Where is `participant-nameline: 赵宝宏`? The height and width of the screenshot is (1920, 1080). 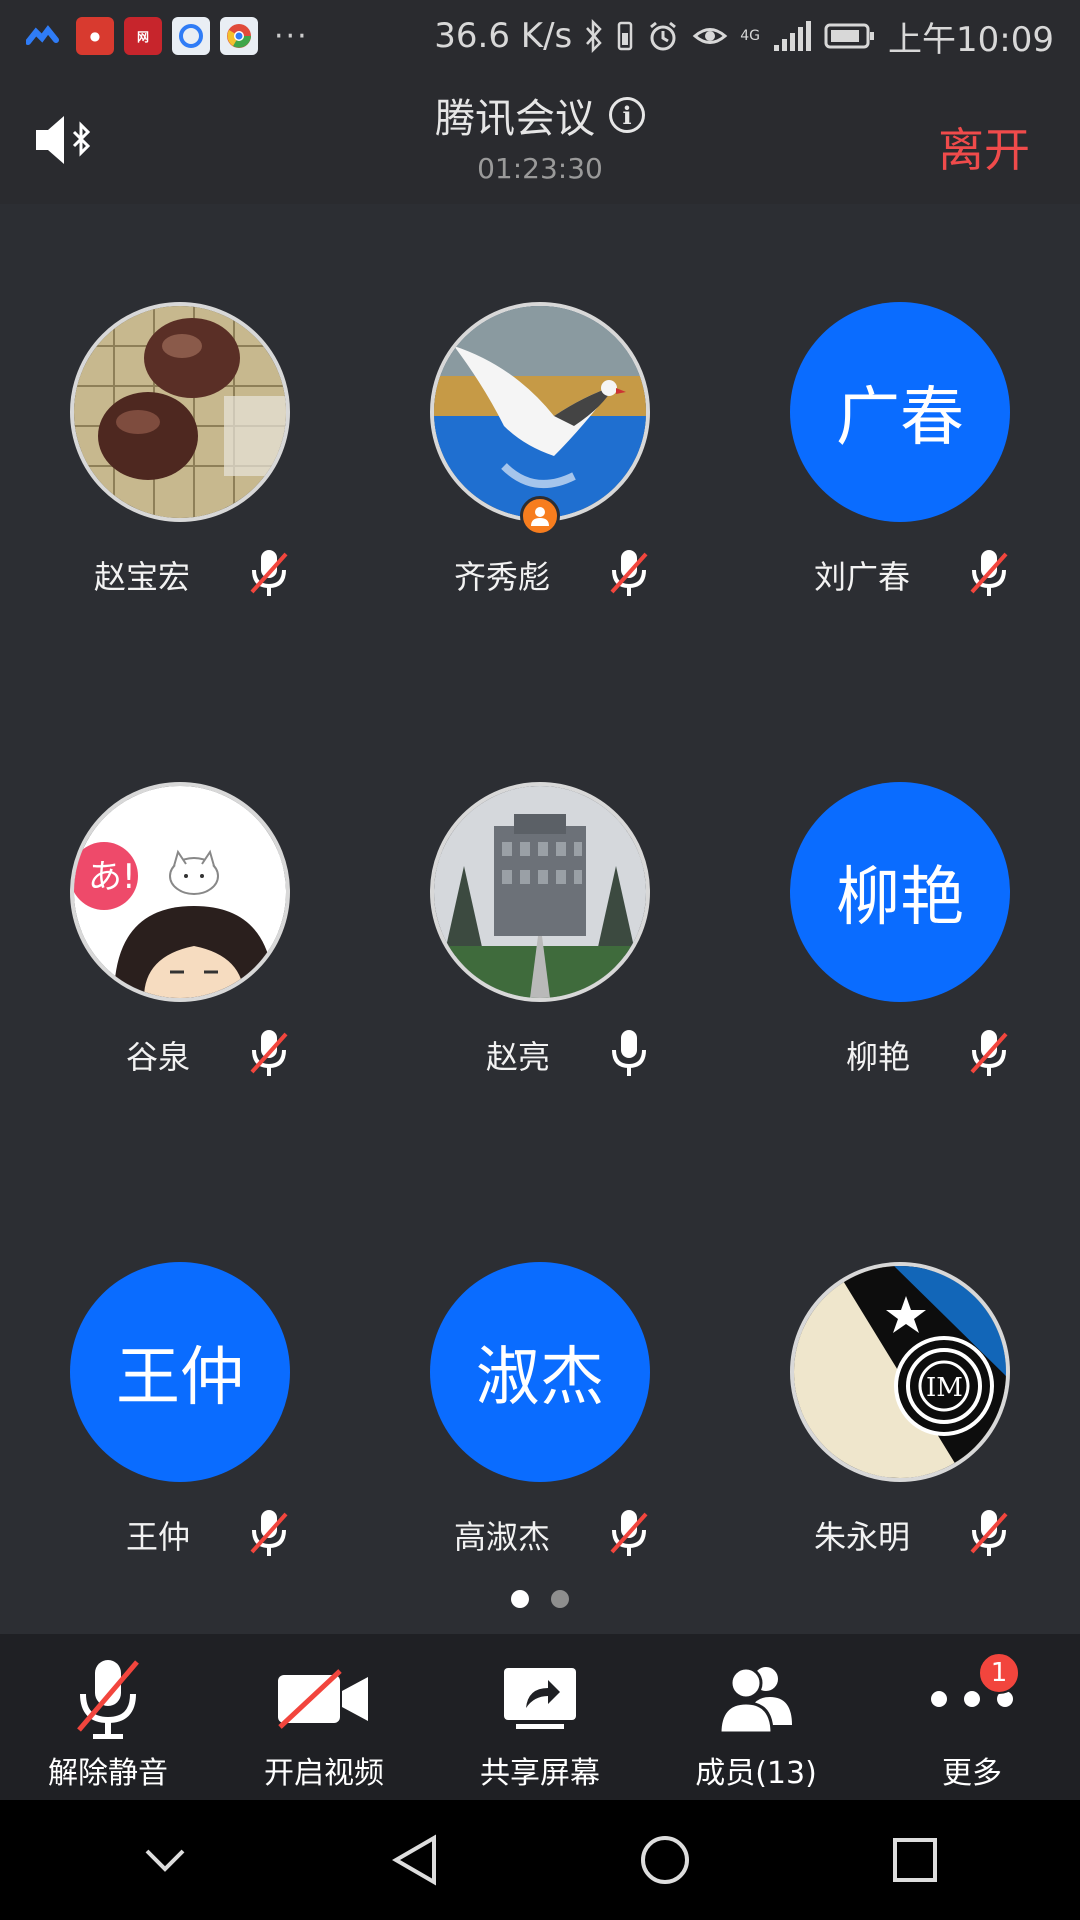
participant-nameline: 赵宝宏 is located at coordinates (180, 574).